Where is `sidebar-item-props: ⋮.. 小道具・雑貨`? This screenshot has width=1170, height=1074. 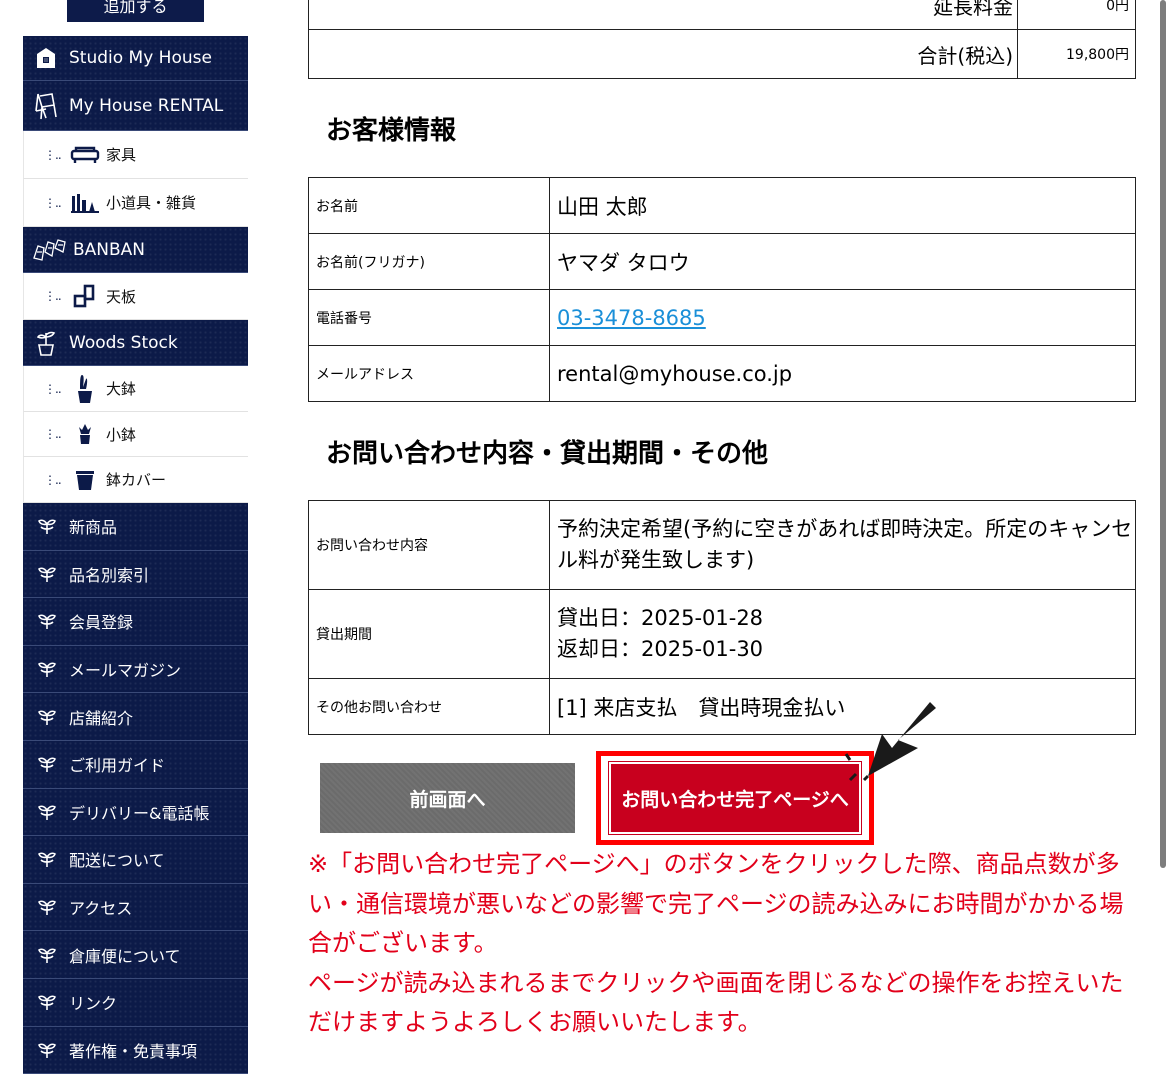 sidebar-item-props: ⋮.. 小道具・雑貨 is located at coordinates (135, 203).